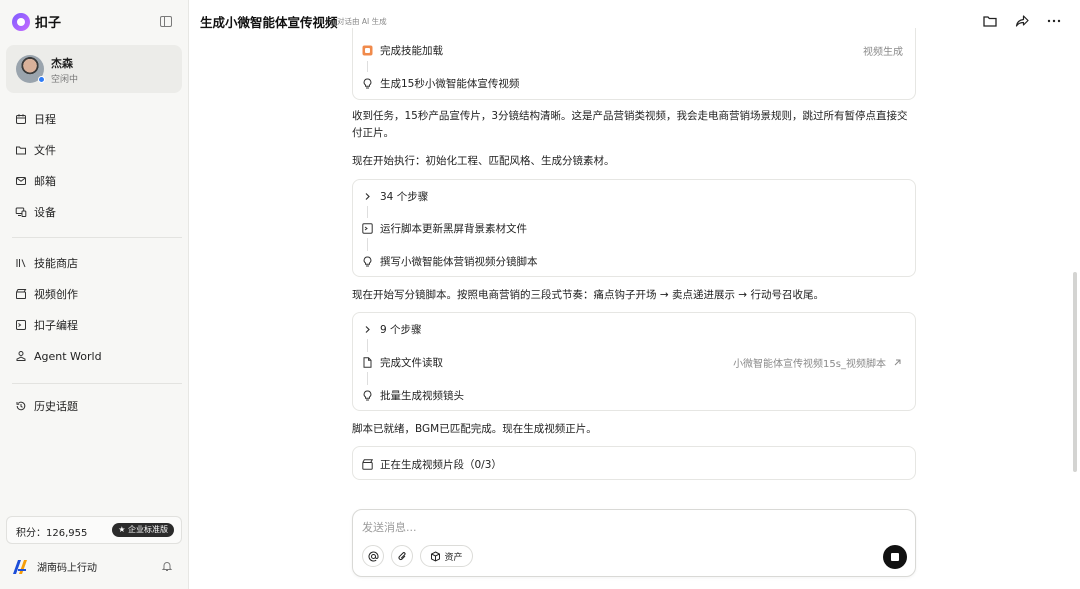 This screenshot has width=1080, height=589. I want to click on library-icon, so click(21, 263).